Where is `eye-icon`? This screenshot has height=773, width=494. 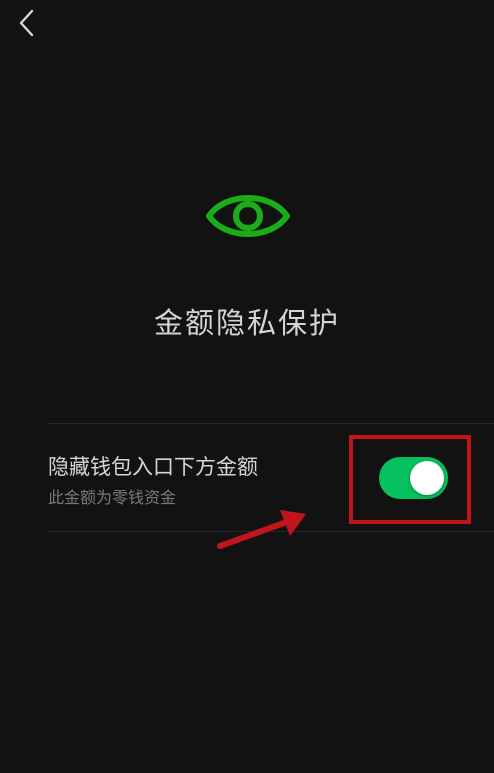
eye-icon is located at coordinates (248, 216).